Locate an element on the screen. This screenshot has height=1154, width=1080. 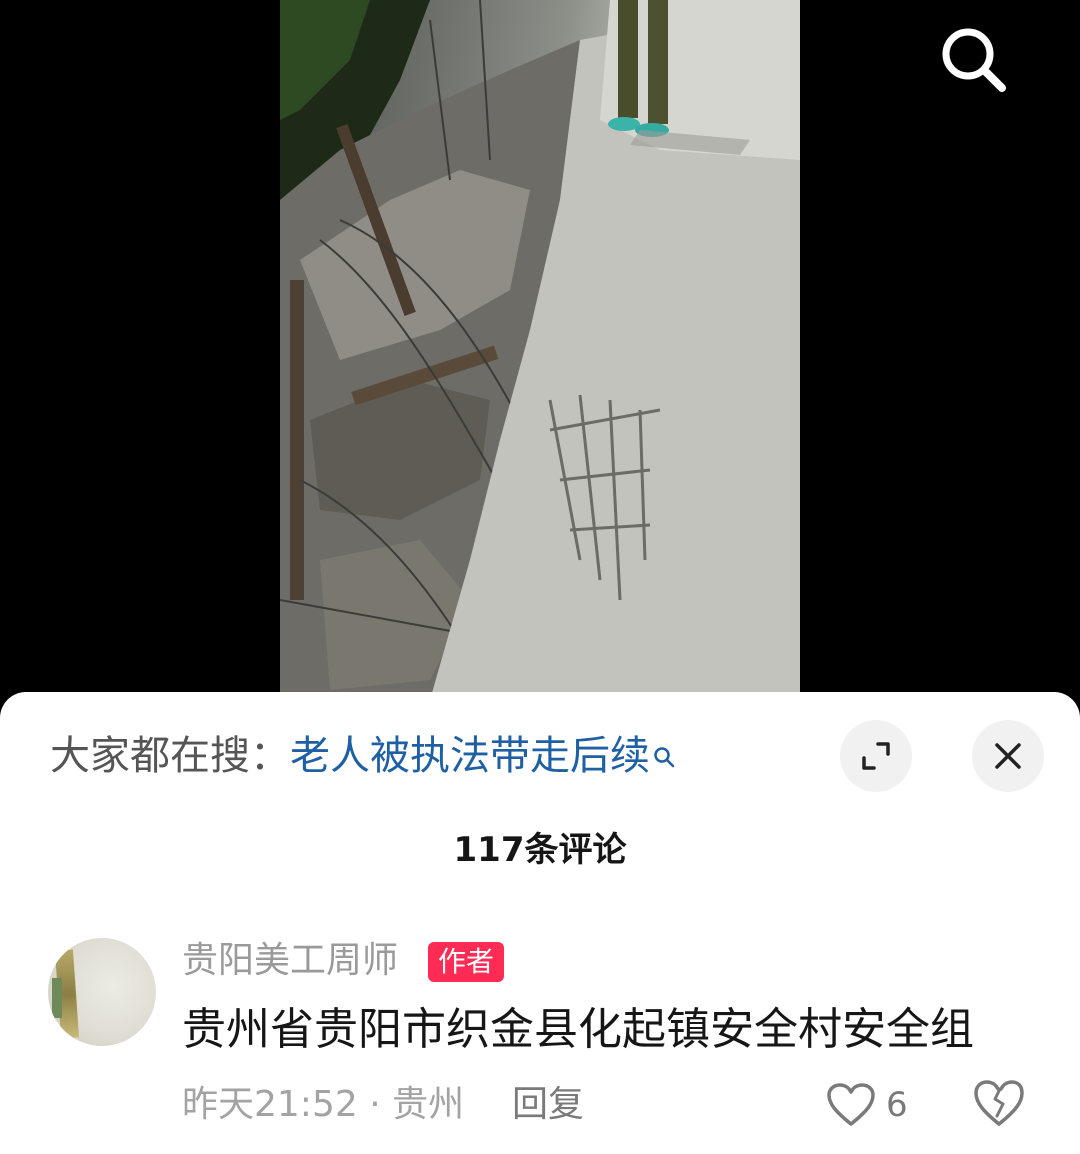
like-count: 6 is located at coordinates (897, 1105).